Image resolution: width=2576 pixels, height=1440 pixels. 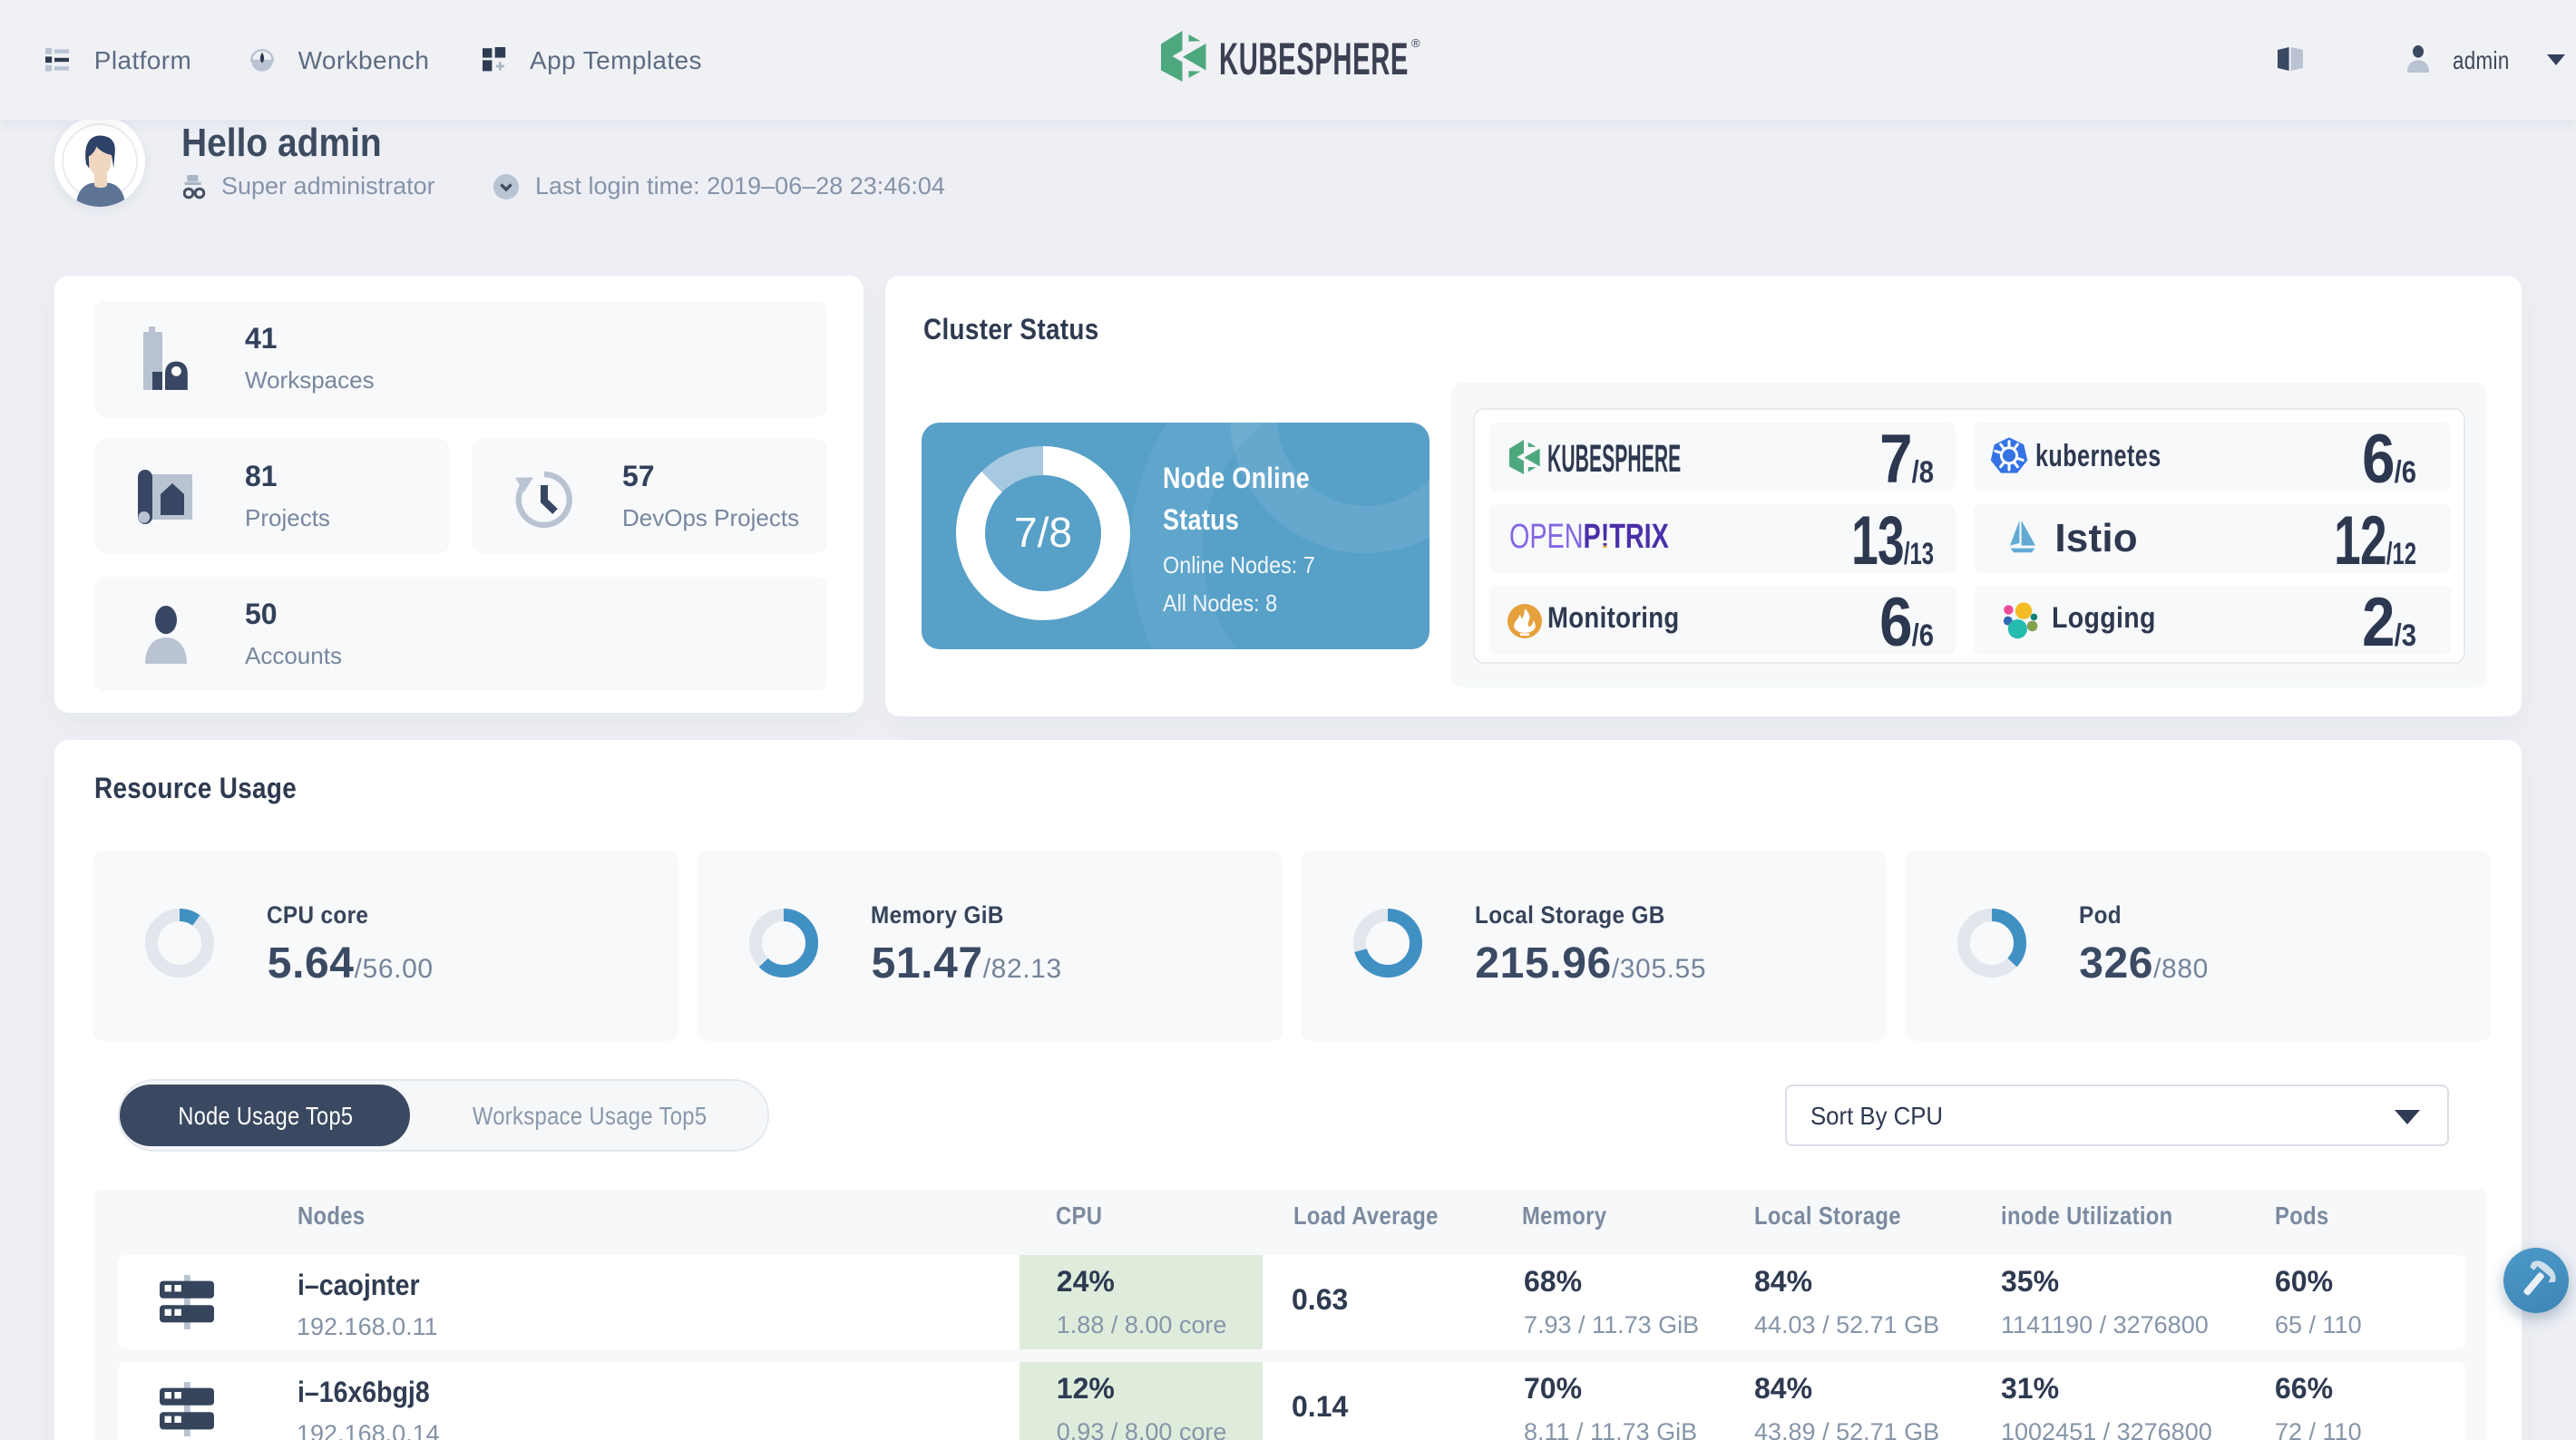 I want to click on svg-text: 7/8, so click(x=1043, y=532).